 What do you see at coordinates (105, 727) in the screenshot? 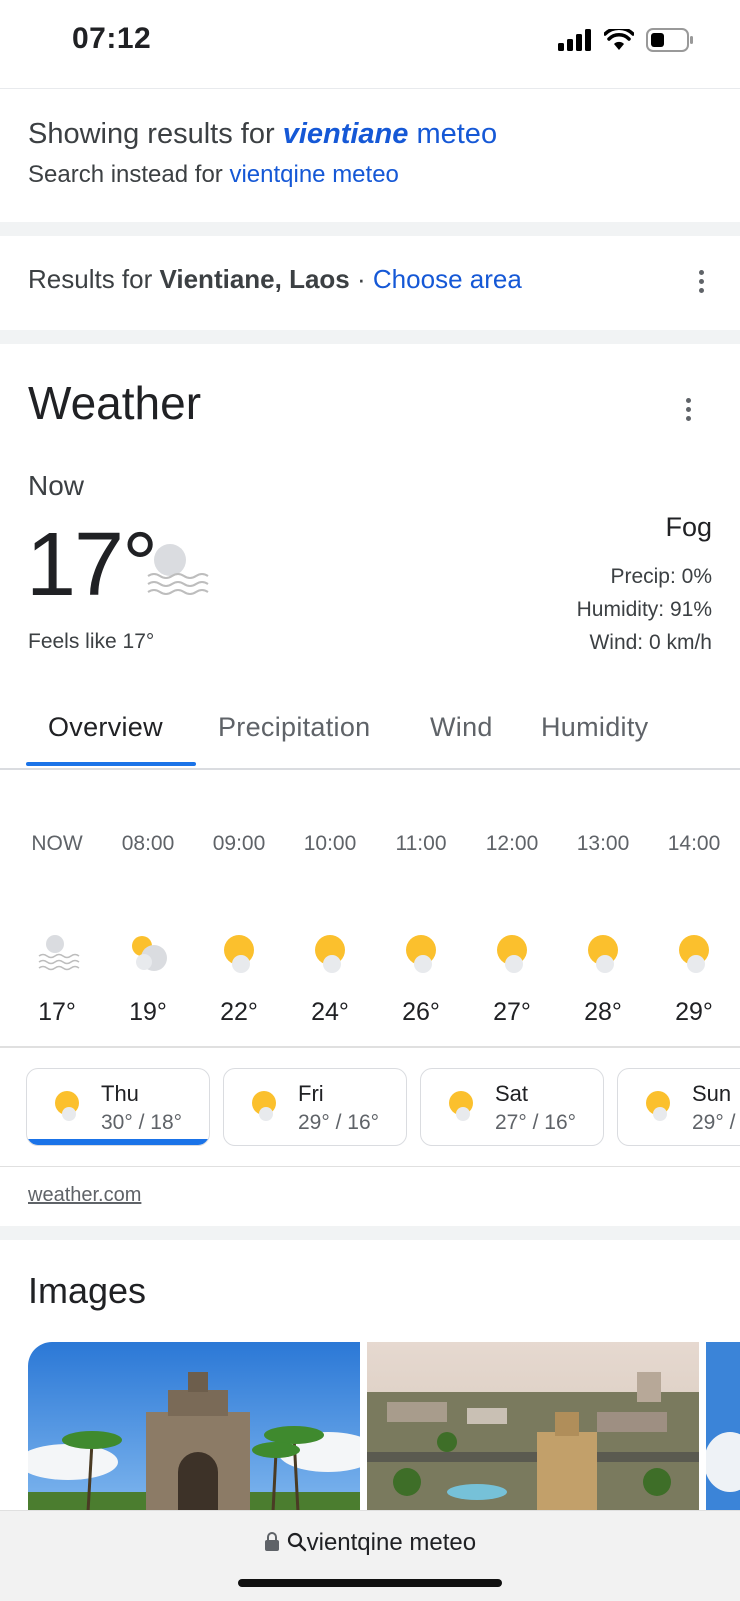
I see `tab-overview: Overview` at bounding box center [105, 727].